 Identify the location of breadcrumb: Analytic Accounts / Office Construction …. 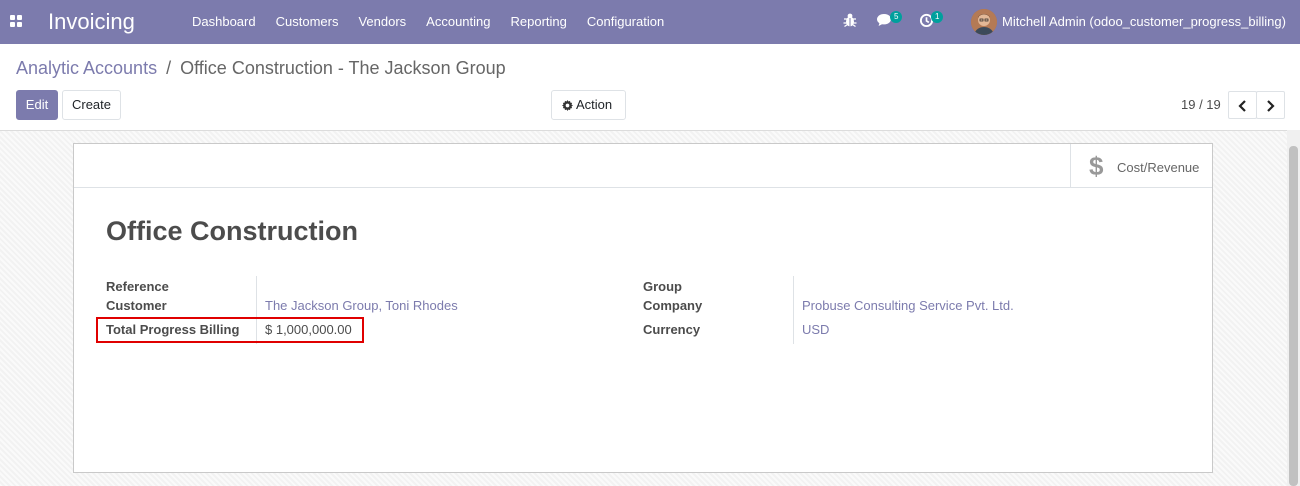
(261, 68).